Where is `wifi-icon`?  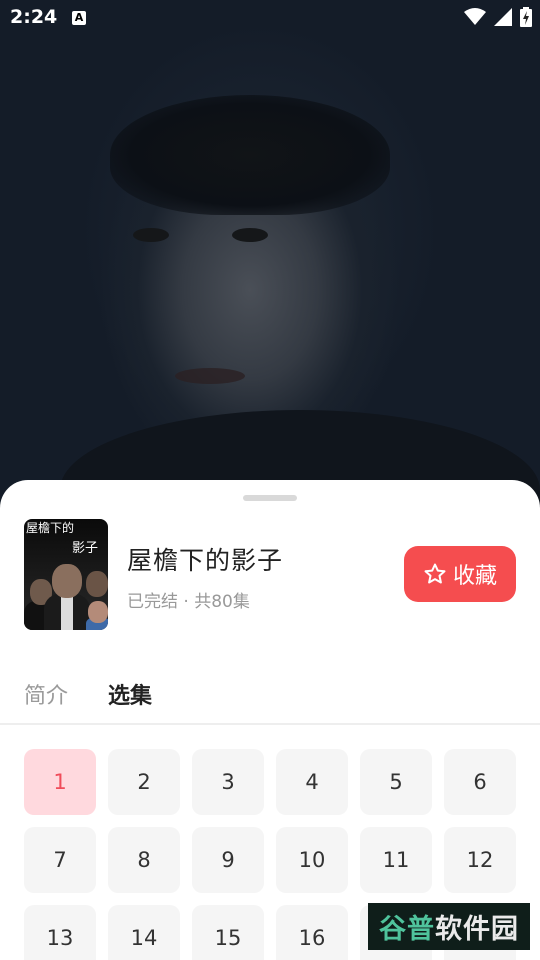
wifi-icon is located at coordinates (475, 16).